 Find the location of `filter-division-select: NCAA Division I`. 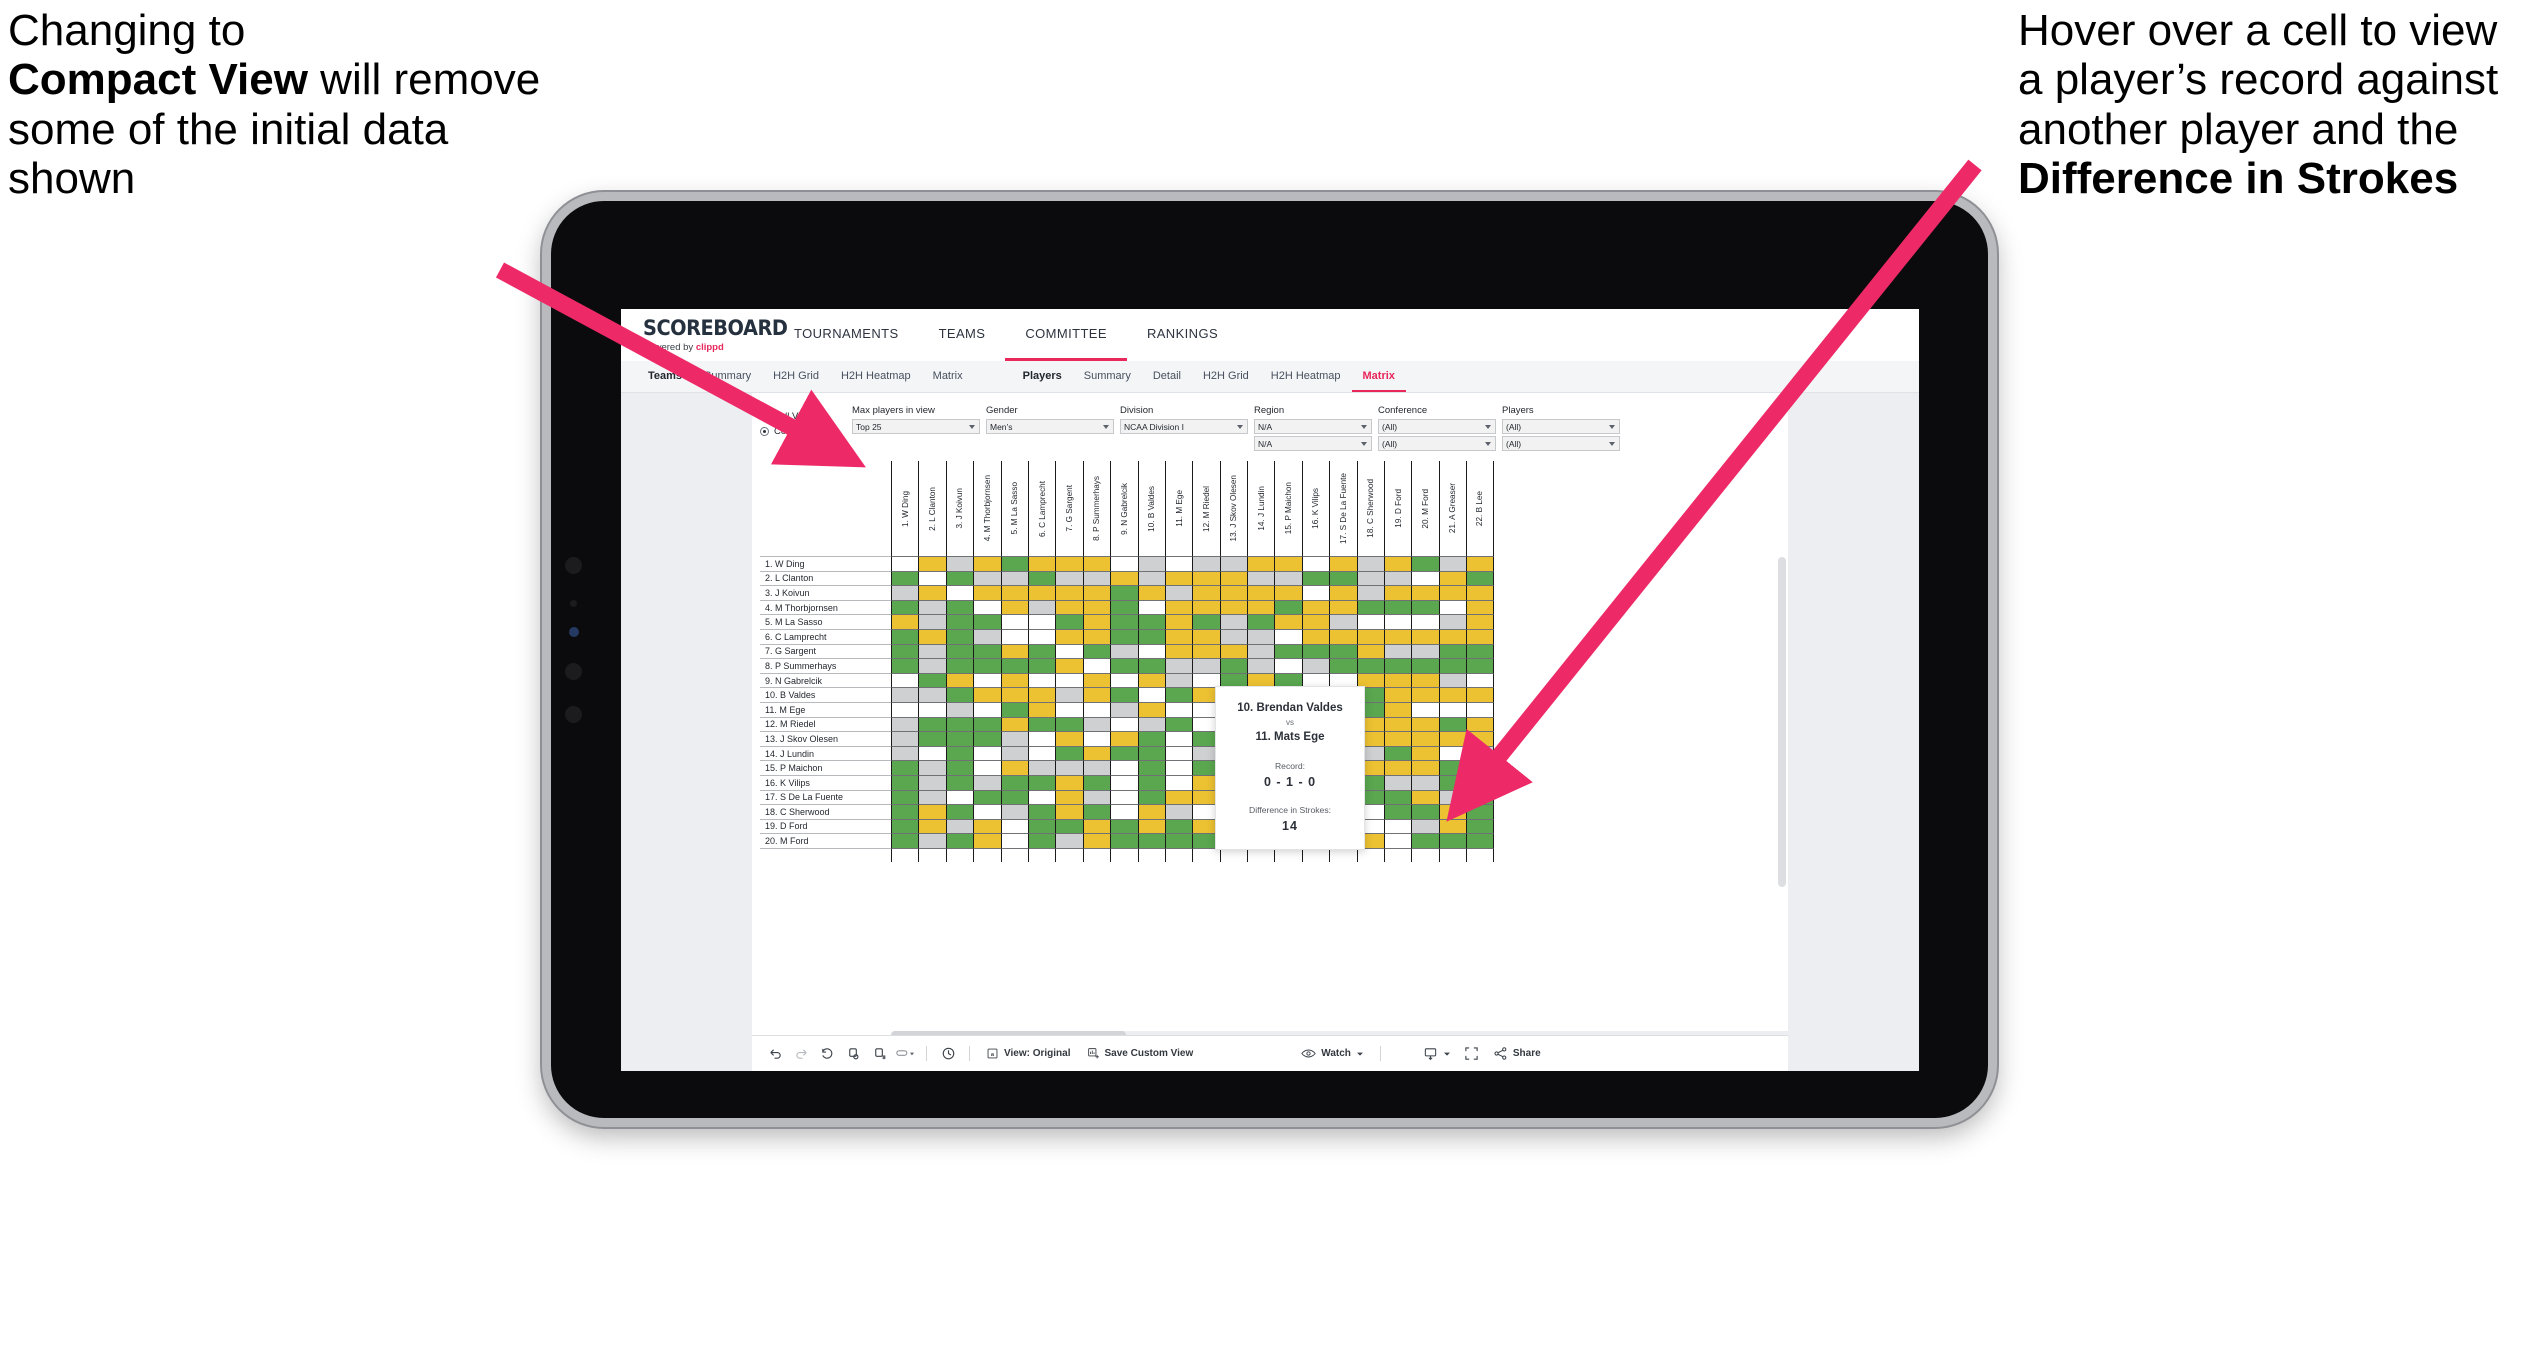

filter-division-select: NCAA Division I is located at coordinates (1184, 426).